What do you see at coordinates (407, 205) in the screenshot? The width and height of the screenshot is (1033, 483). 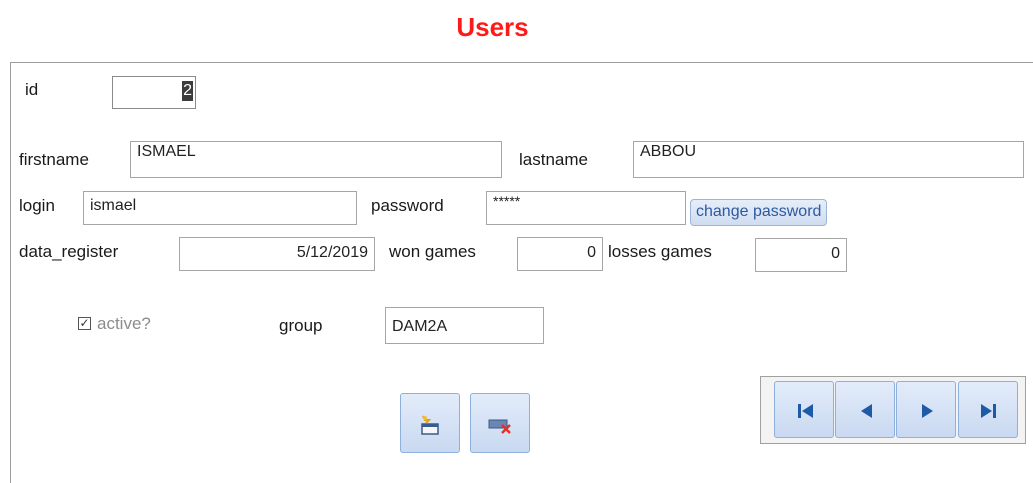 I see `password-label: password` at bounding box center [407, 205].